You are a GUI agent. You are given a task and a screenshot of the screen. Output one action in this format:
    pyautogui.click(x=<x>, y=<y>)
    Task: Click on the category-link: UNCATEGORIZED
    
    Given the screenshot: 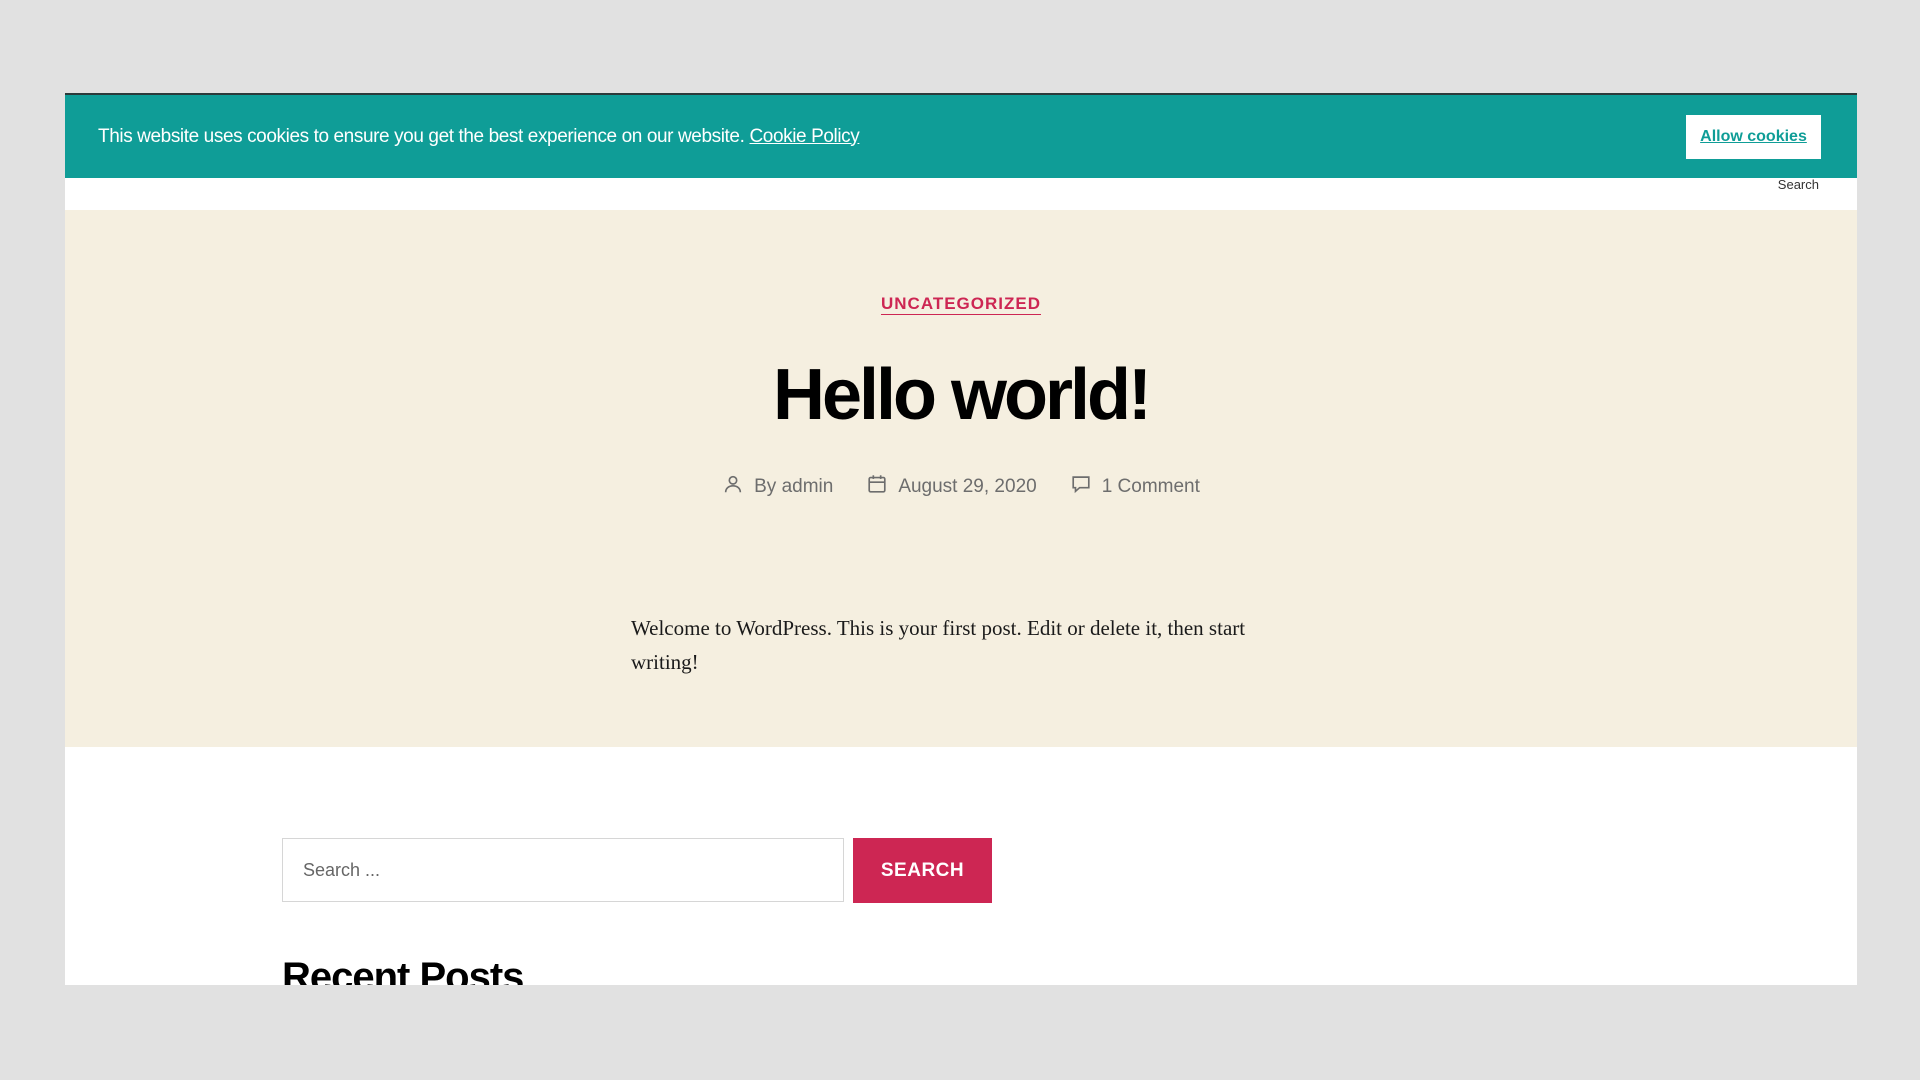 What is the action you would take?
    pyautogui.click(x=961, y=303)
    